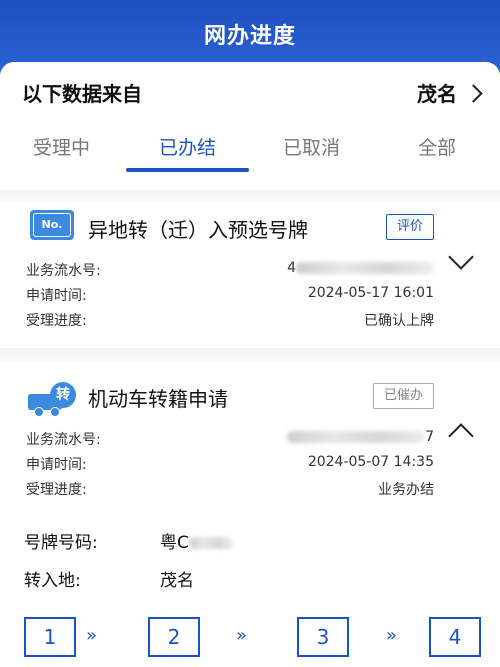 This screenshot has height=667, width=500. What do you see at coordinates (370, 293) in the screenshot?
I see `apply-time-value: 2024-05-17 16:01` at bounding box center [370, 293].